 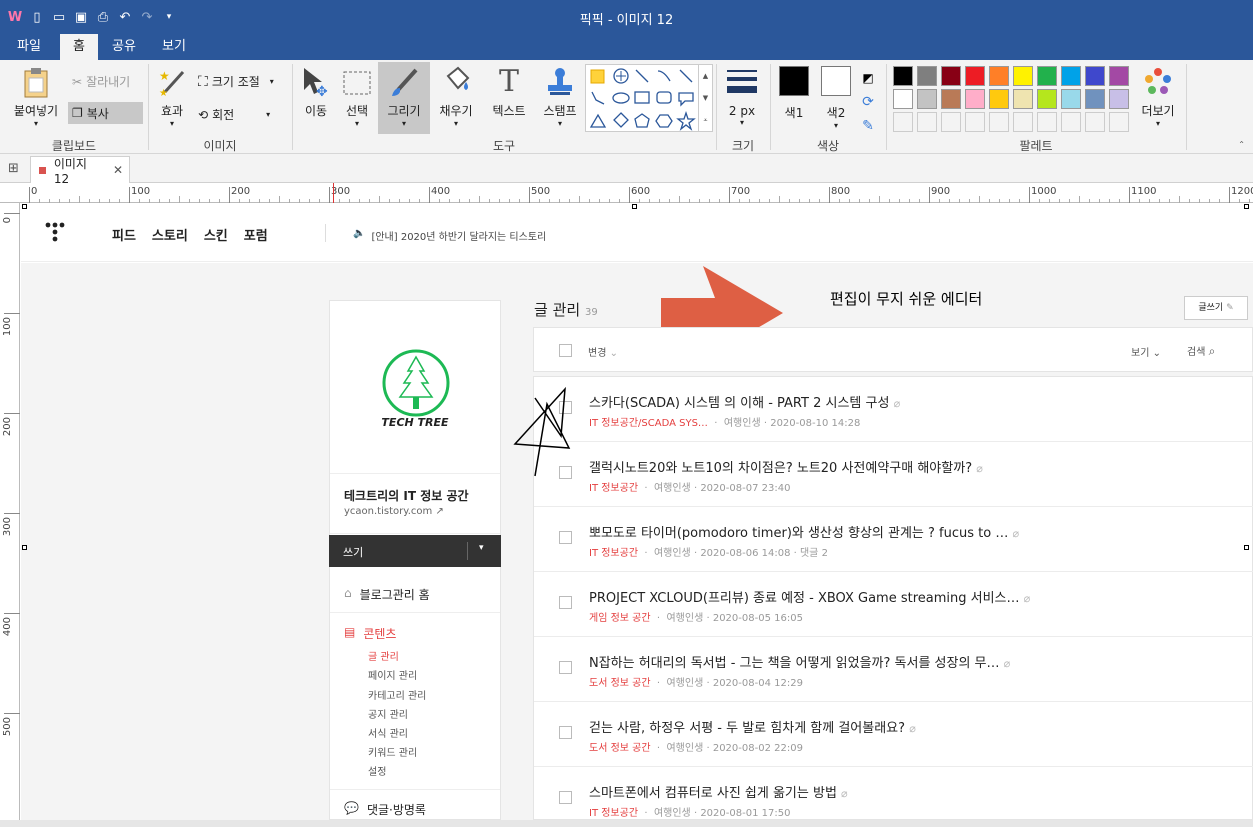 What do you see at coordinates (36, 97) in the screenshot?
I see `paste-button: 붙여넣기 ▾` at bounding box center [36, 97].